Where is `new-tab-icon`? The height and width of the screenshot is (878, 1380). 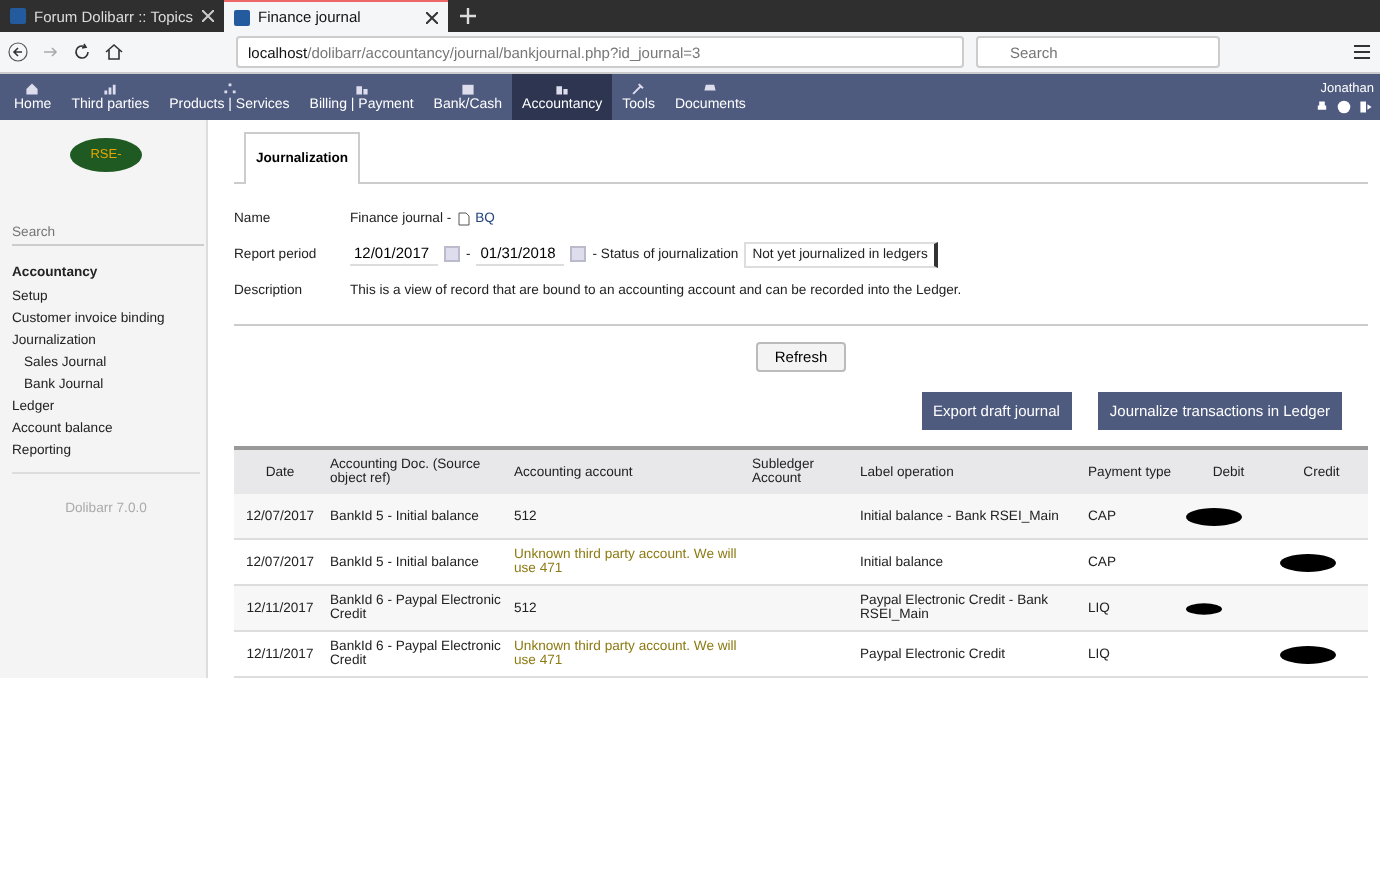
new-tab-icon is located at coordinates (468, 16).